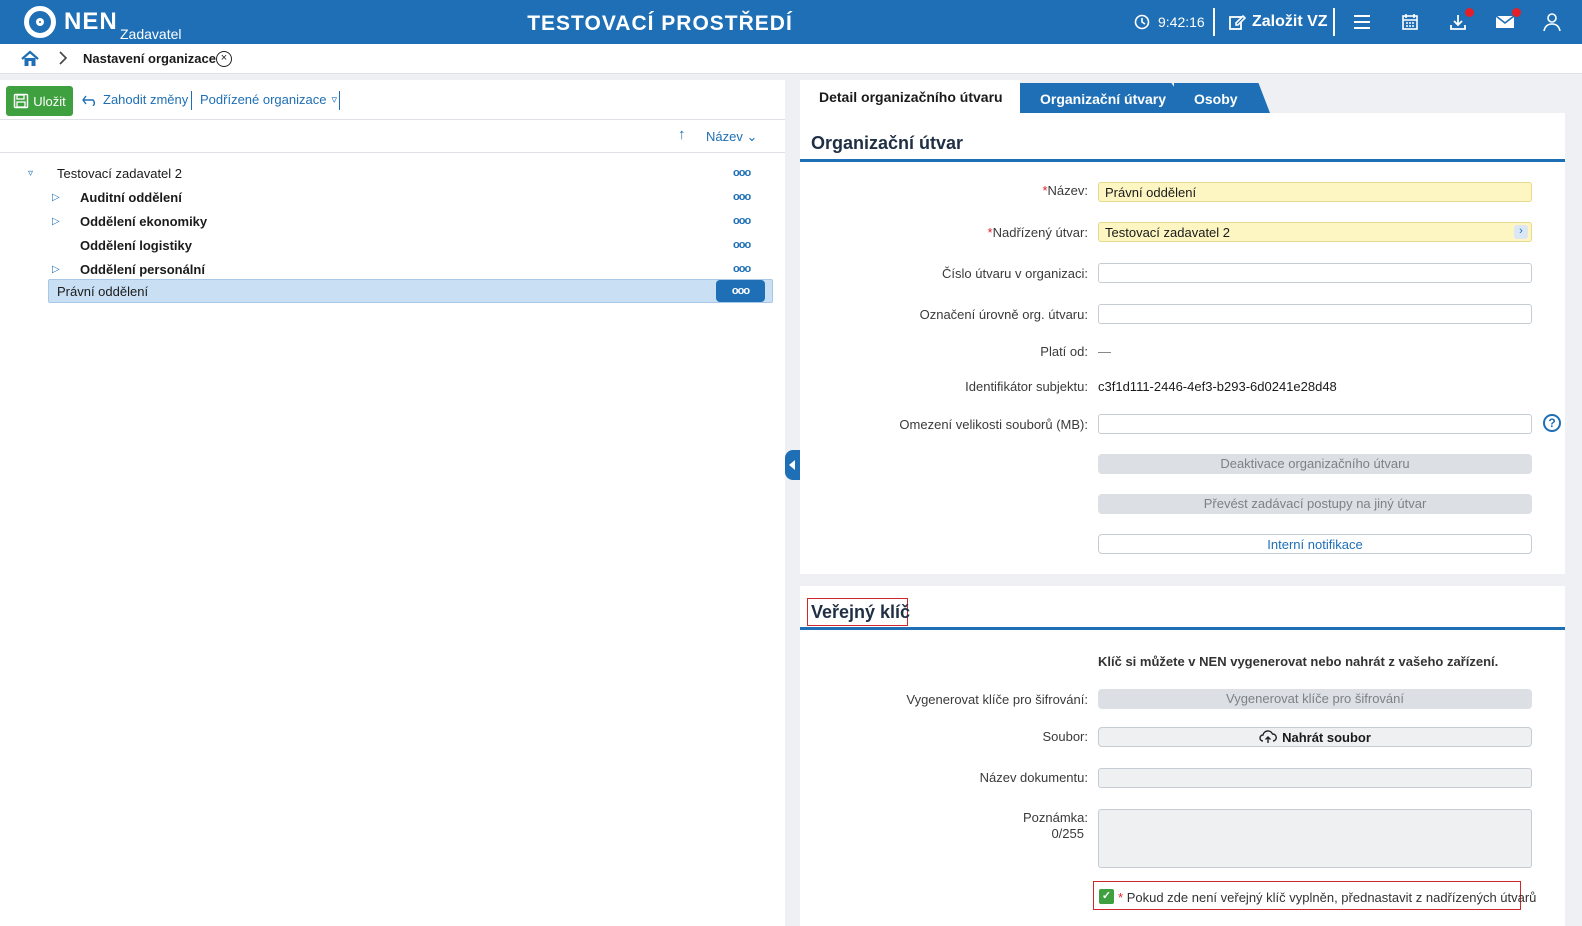  Describe the element at coordinates (1315, 314) in the screenshot. I see `unit-level-input` at that location.